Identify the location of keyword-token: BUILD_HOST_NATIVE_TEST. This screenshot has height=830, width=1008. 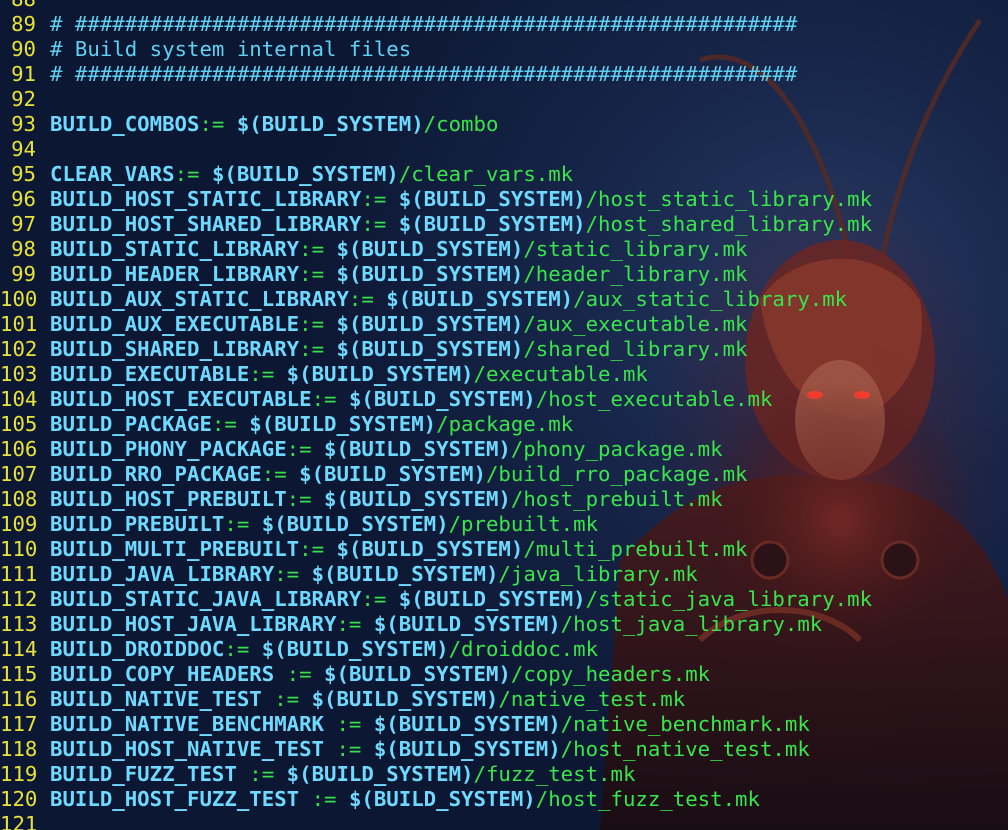
(187, 749).